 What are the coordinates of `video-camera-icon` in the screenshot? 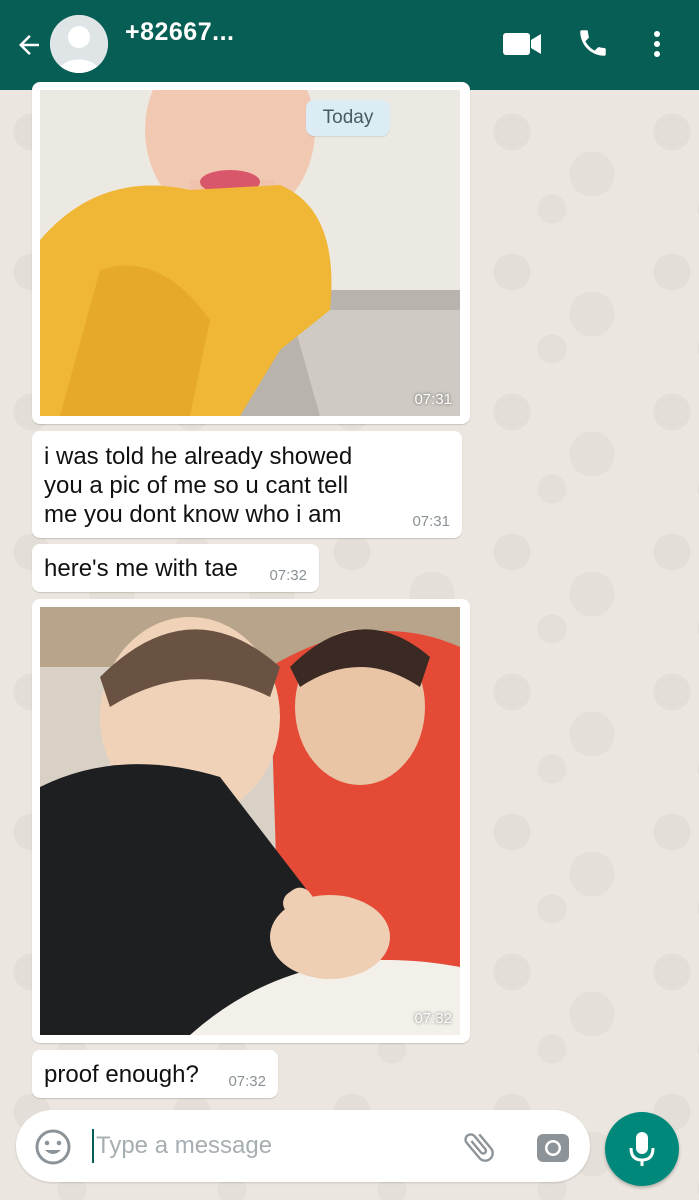 It's located at (522, 44).